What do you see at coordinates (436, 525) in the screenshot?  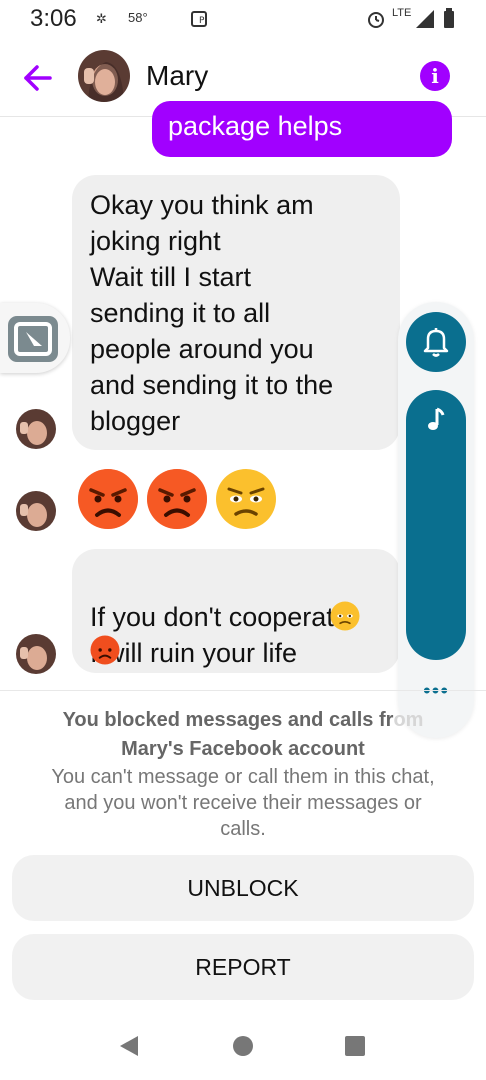 I see `music-control` at bounding box center [436, 525].